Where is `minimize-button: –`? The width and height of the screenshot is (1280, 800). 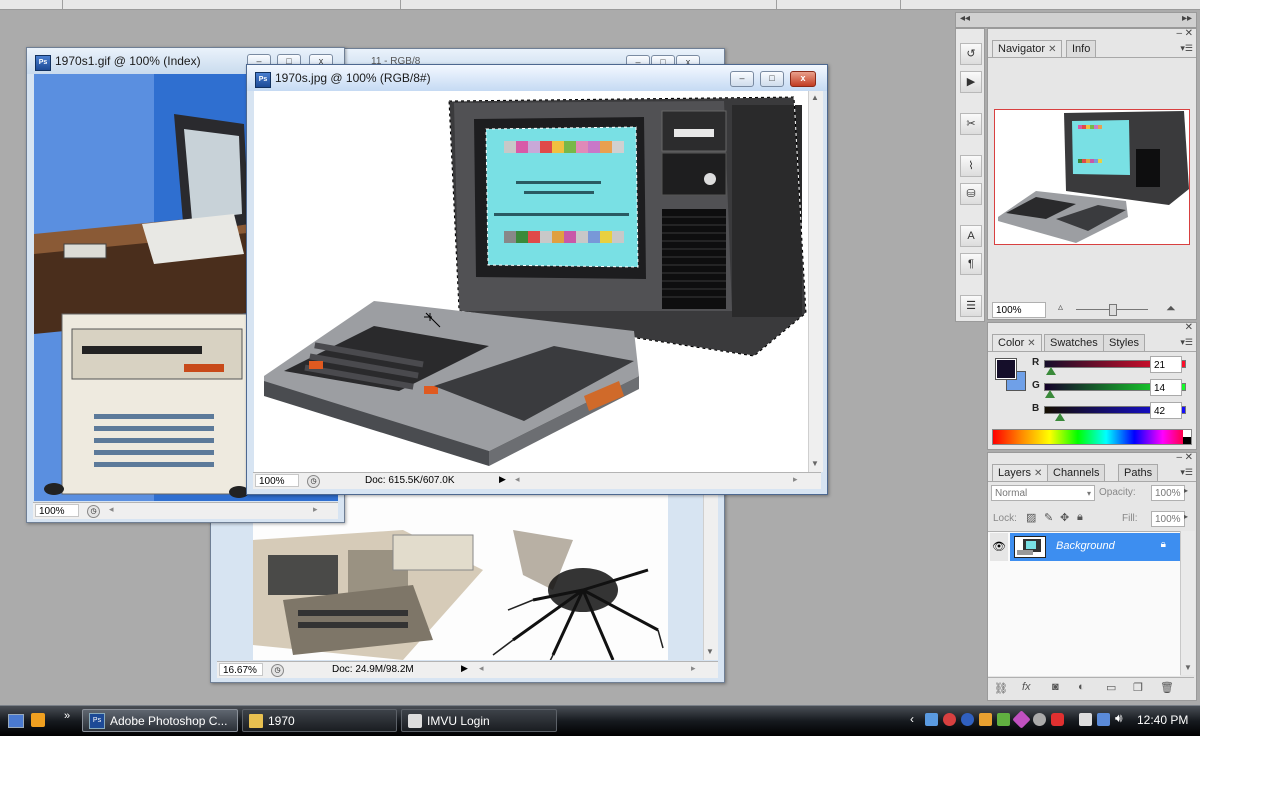
minimize-button: – is located at coordinates (742, 79).